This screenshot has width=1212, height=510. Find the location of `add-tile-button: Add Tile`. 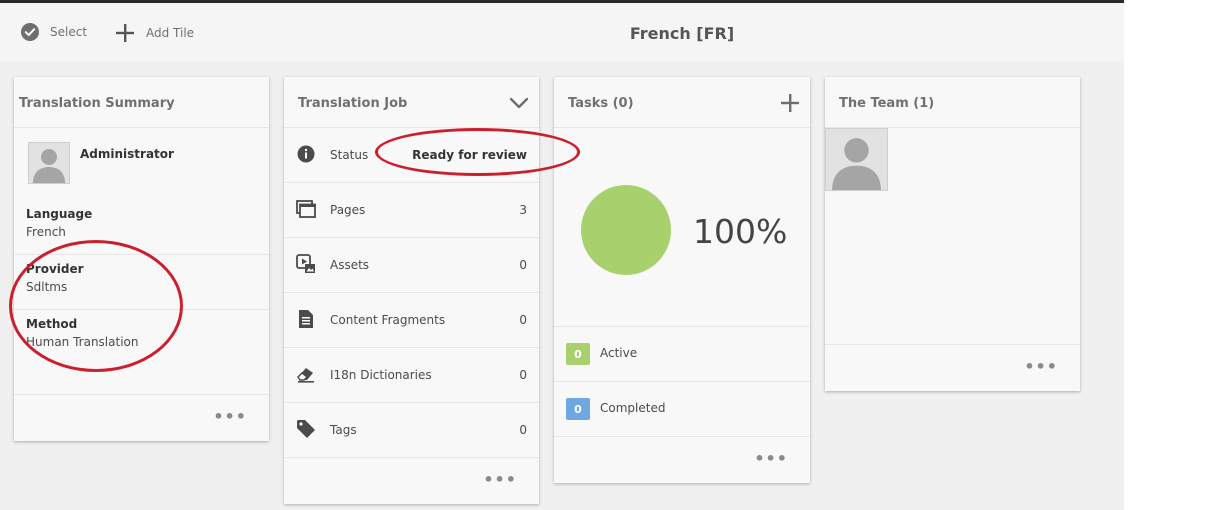

add-tile-button: Add Tile is located at coordinates (154, 33).